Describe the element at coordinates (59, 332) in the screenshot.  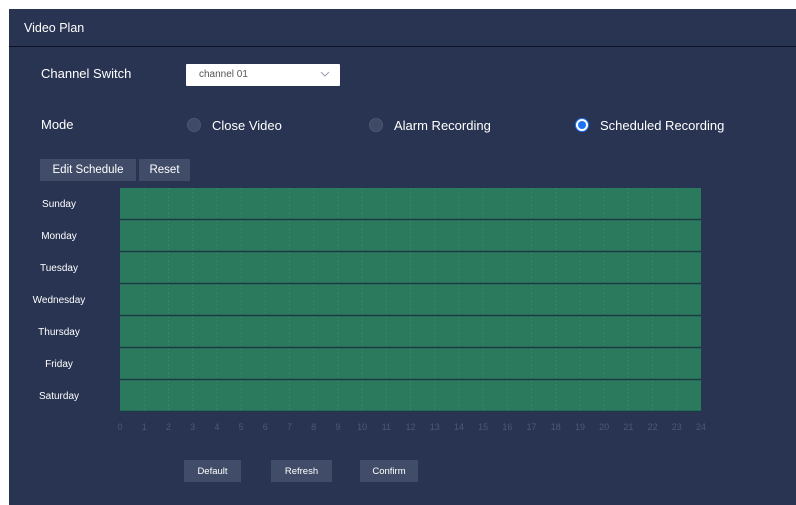
I see `day-label-thursday: Thursday` at that location.